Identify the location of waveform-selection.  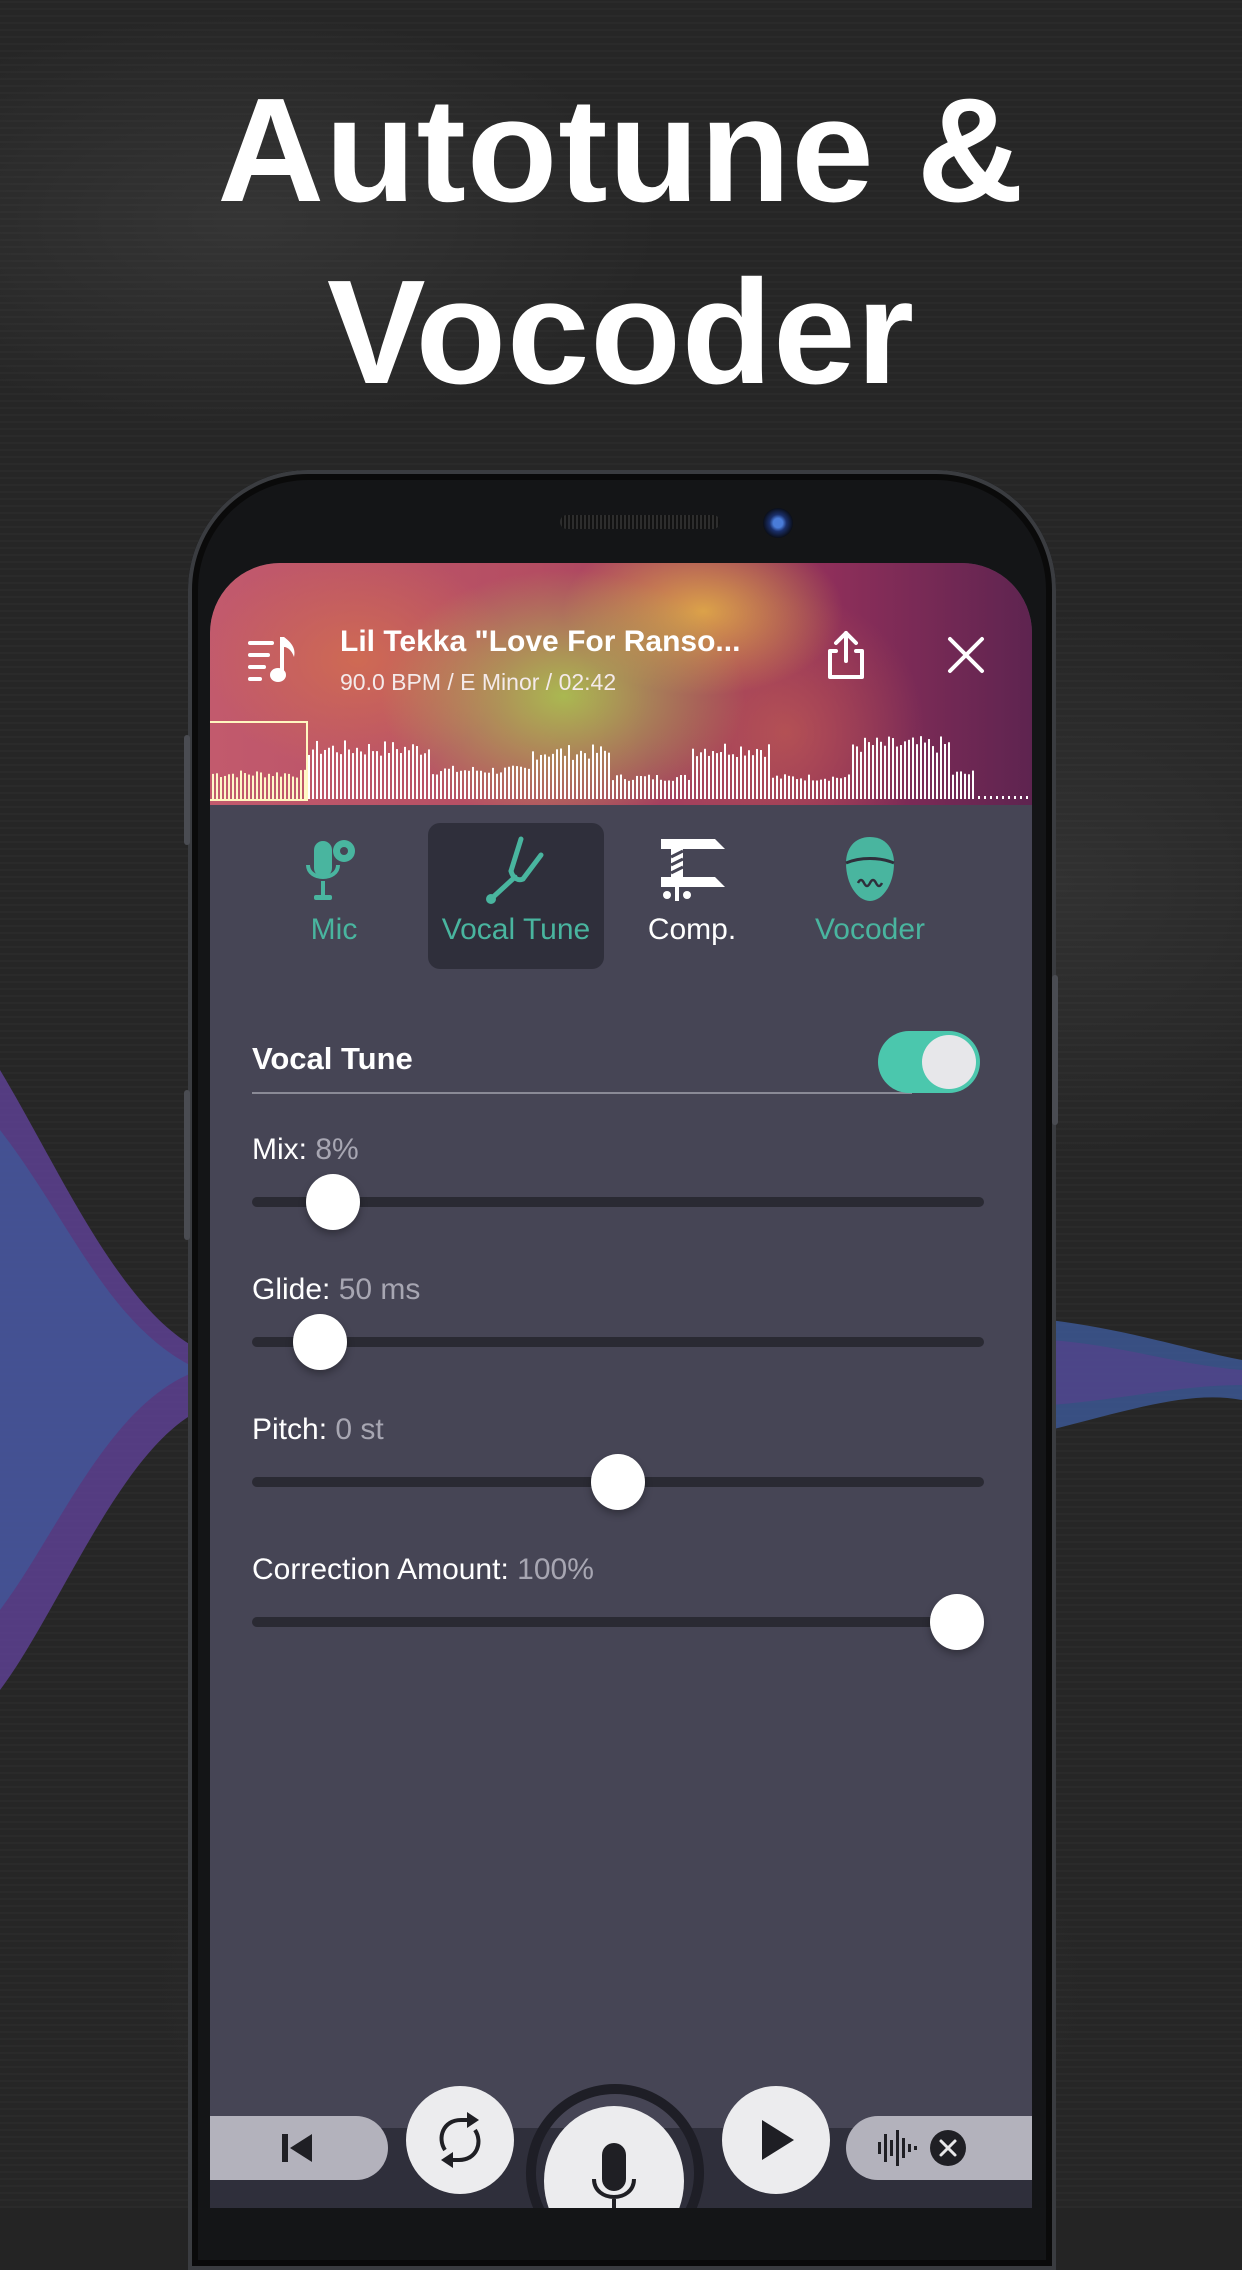
(259, 761).